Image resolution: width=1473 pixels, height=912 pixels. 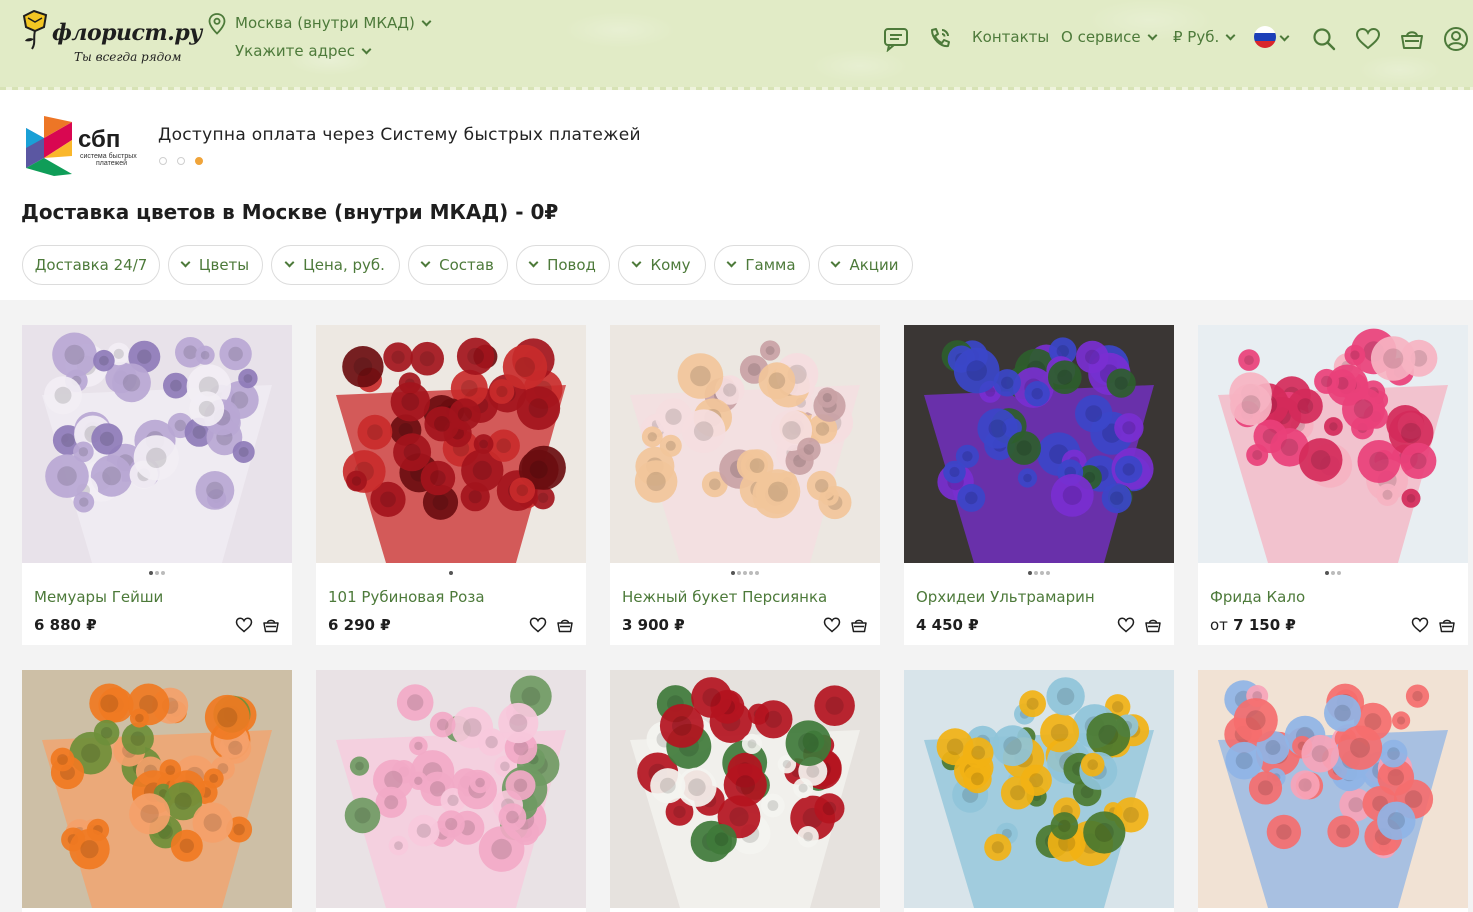 I want to click on product-card: Орхидеи Ультрамарин 4 450 ₽, so click(x=1039, y=485).